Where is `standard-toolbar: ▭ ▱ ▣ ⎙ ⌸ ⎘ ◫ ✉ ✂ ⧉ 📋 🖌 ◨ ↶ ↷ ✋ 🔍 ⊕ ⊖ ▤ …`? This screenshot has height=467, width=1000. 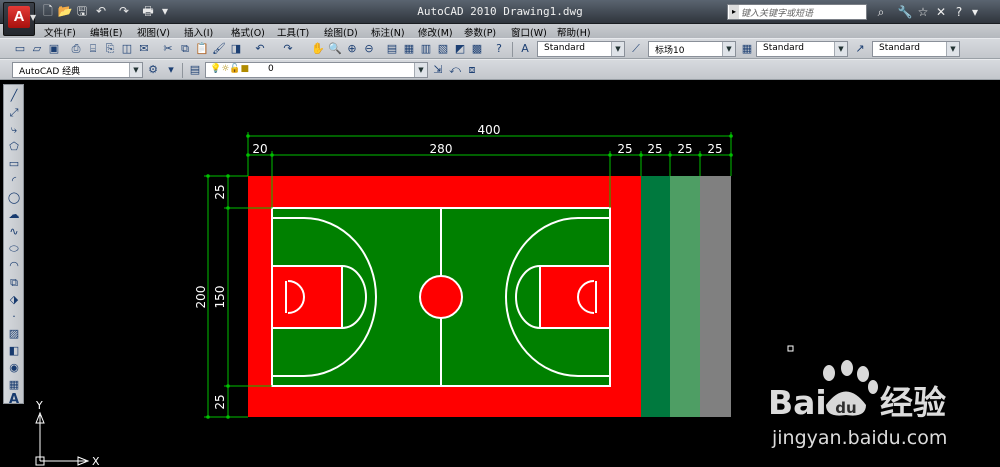
standard-toolbar: ▭ ▱ ▣ ⎙ ⌸ ⎘ ◫ ✉ ✂ ⧉ 📋 🖌 ◨ ↶ ↷ ✋ 🔍 ⊕ ⊖ ▤ … is located at coordinates (500, 48).